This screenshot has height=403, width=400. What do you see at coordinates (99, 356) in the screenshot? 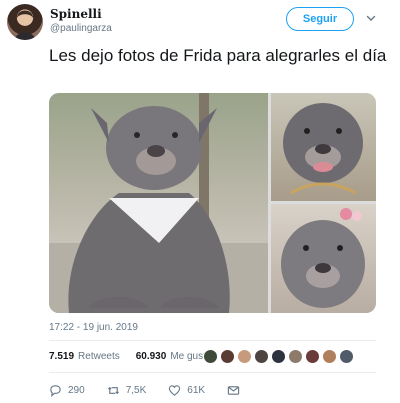
I see `retweets-label: Retweets` at bounding box center [99, 356].